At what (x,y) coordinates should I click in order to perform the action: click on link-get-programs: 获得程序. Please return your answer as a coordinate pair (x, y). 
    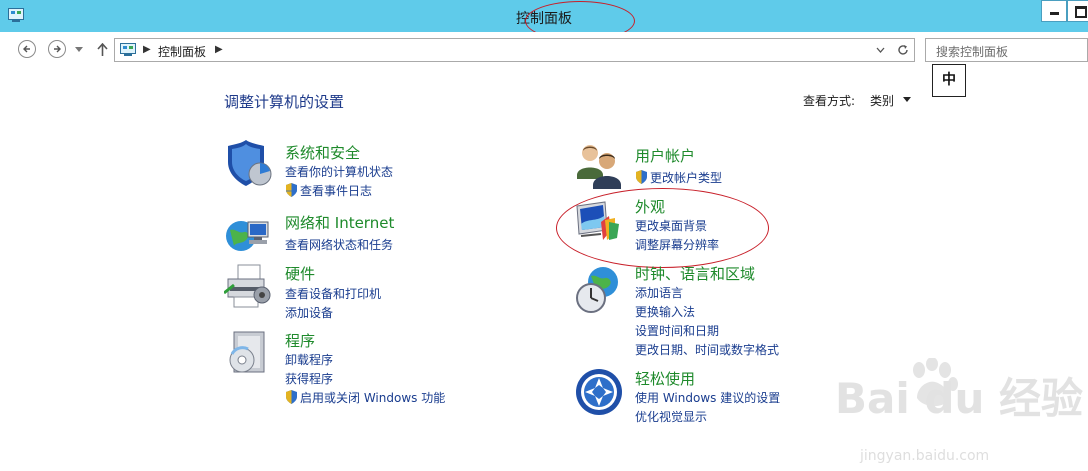
    Looking at the image, I should click on (309, 378).